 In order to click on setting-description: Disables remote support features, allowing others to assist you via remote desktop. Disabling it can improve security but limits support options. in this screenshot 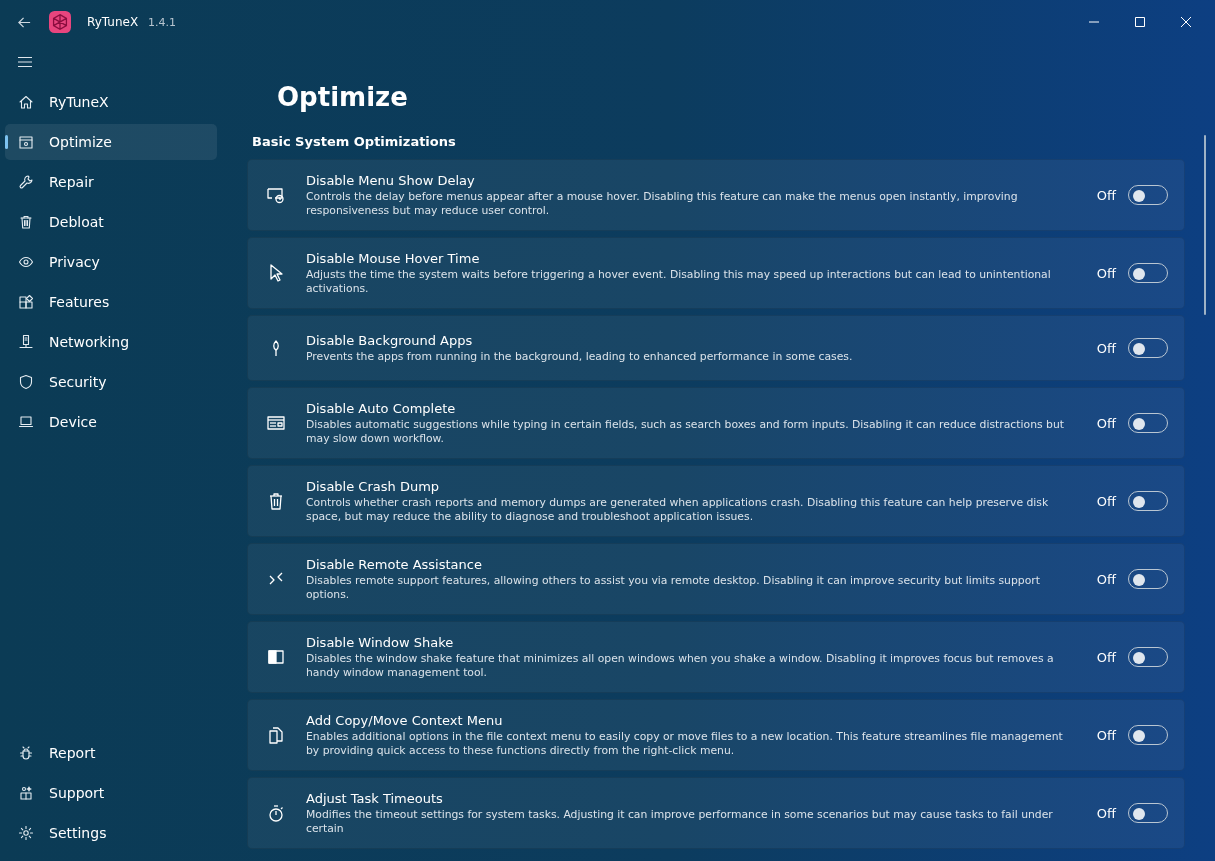, I will do `click(673, 588)`.